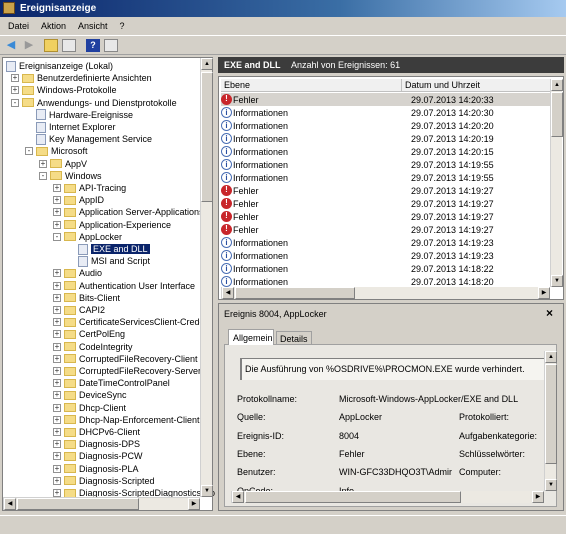  I want to click on forward-arrow-icon: ▶, so click(29, 45).